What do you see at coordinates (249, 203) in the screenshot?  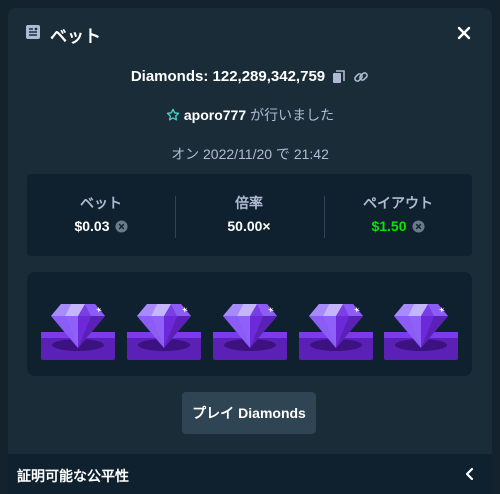 I see `stat-label: 倍率` at bounding box center [249, 203].